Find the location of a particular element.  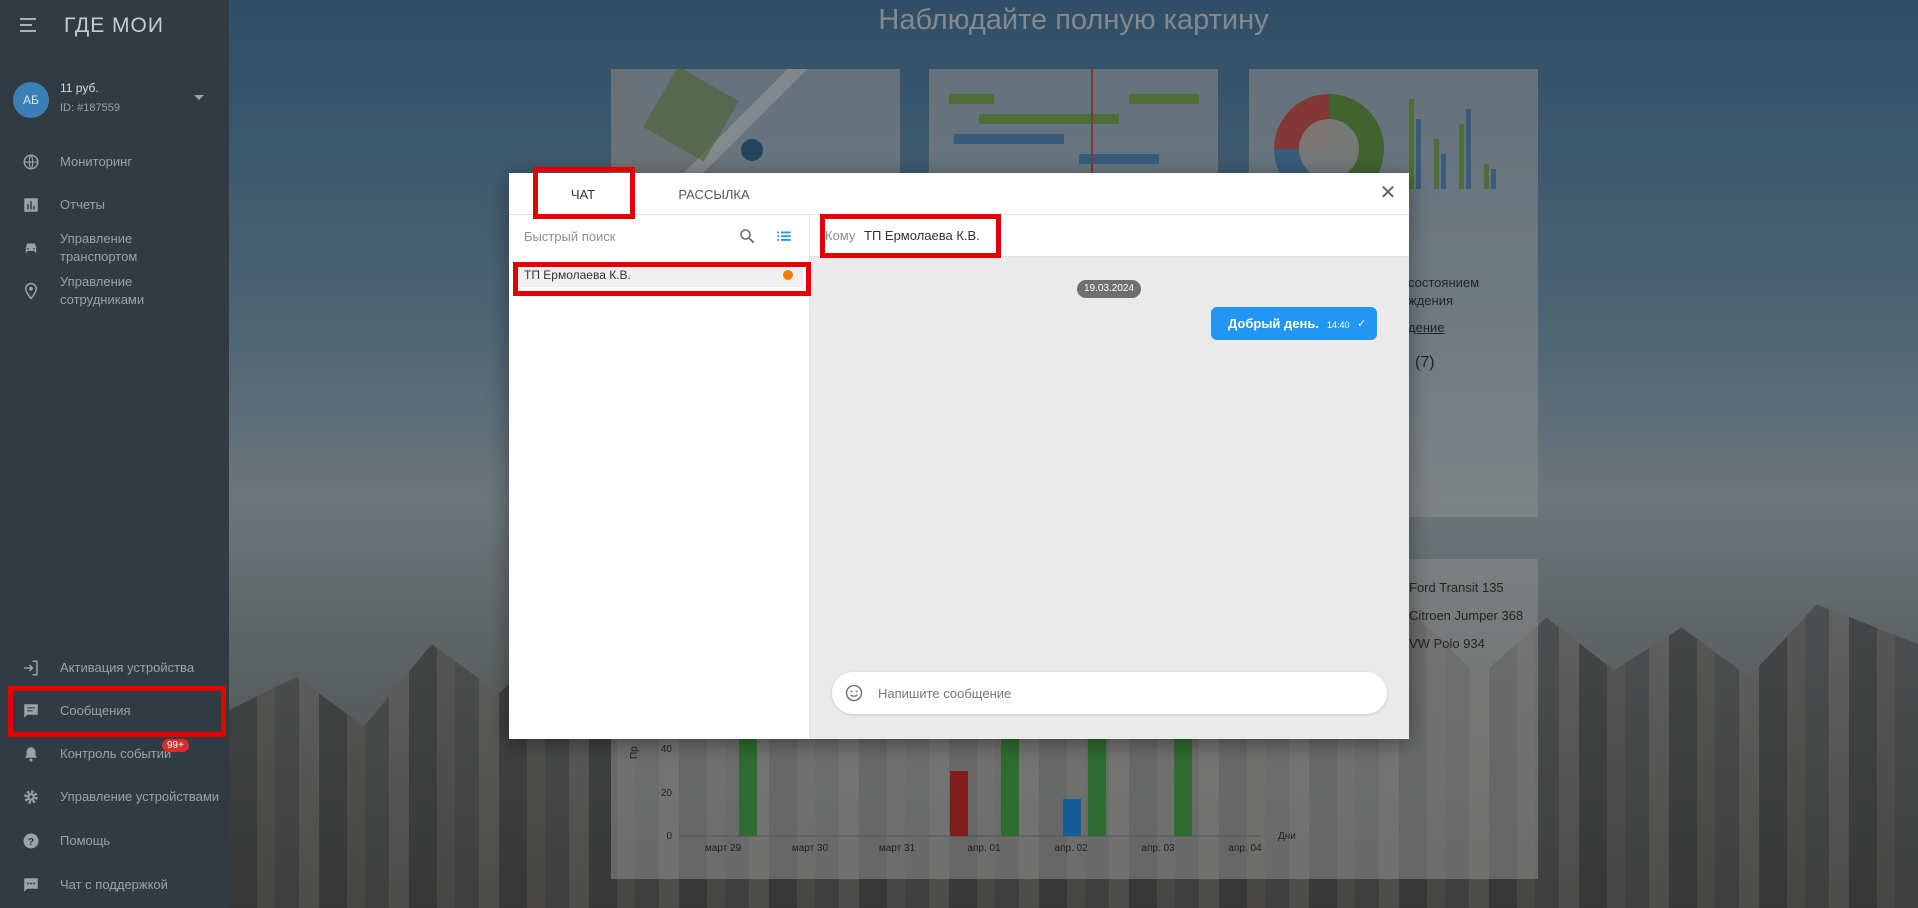

date-separator: 19.03.2024 is located at coordinates (1109, 289).